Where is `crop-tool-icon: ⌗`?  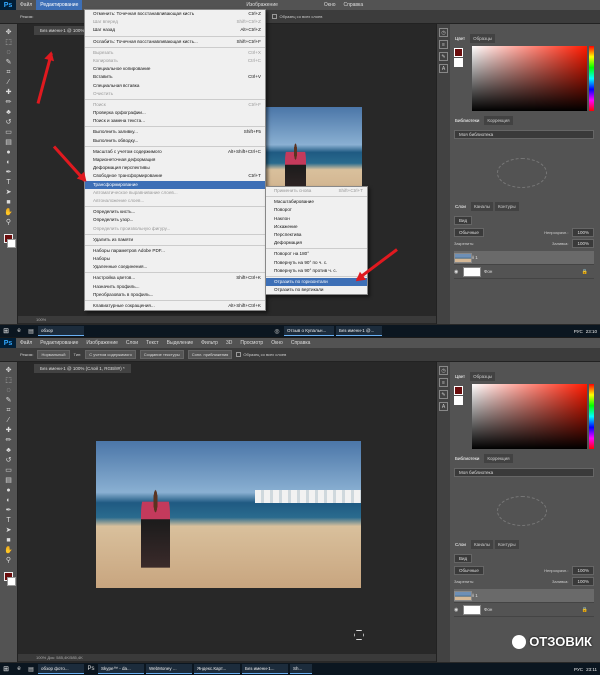 crop-tool-icon: ⌗ is located at coordinates (8, 410).